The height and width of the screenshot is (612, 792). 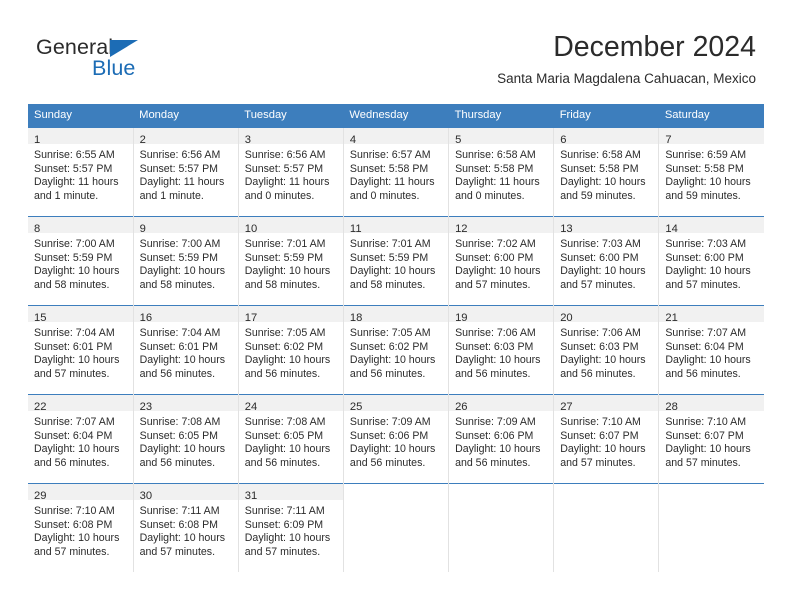 I want to click on sunrise-text: Sunrise: 7:04 AM, so click(x=74, y=333).